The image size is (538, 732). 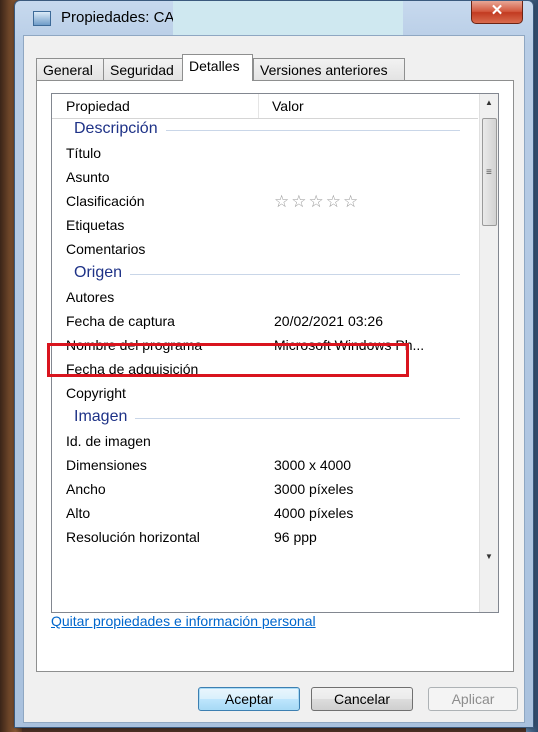 What do you see at coordinates (70, 69) in the screenshot?
I see `tab-general: General` at bounding box center [70, 69].